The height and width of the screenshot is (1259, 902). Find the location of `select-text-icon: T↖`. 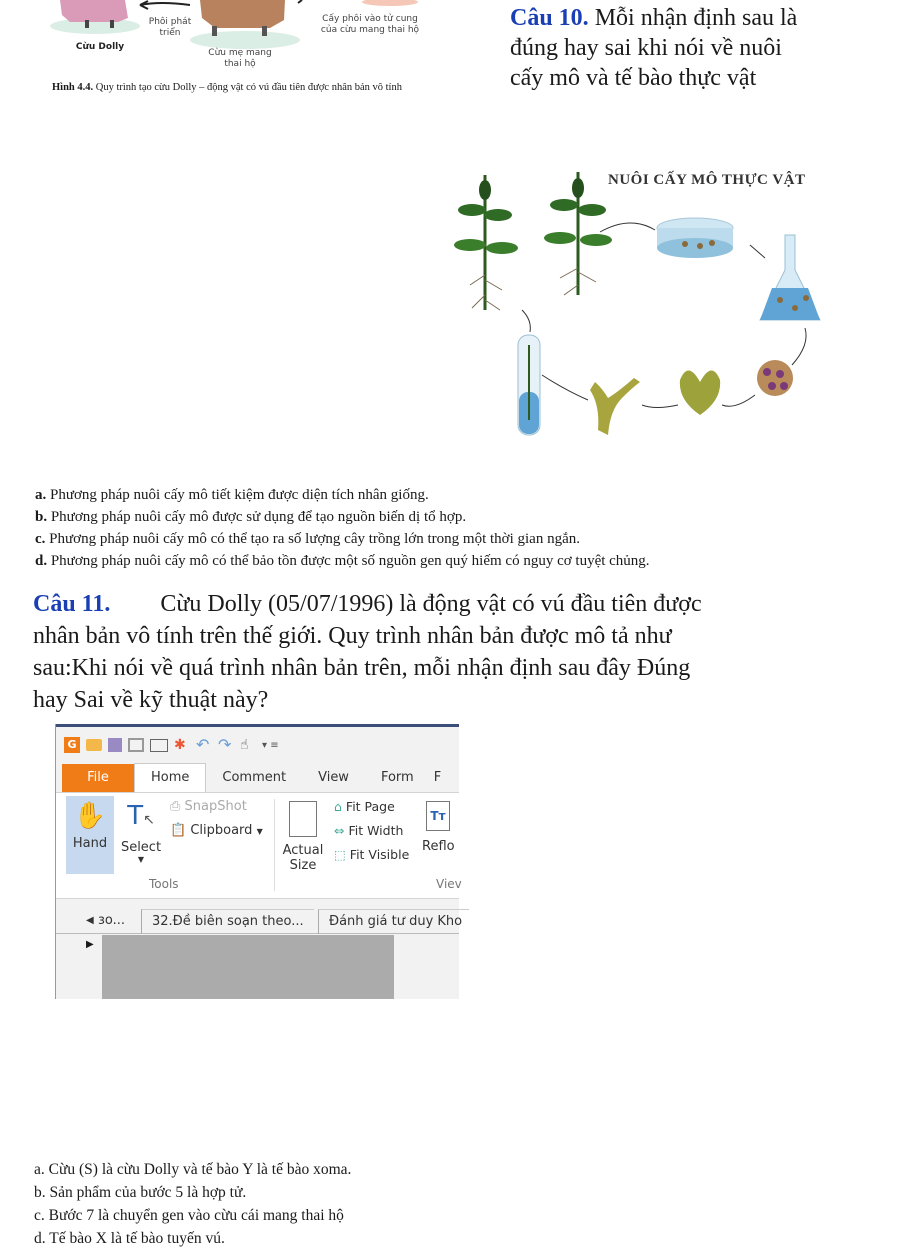

select-text-icon: T↖ is located at coordinates (141, 816).